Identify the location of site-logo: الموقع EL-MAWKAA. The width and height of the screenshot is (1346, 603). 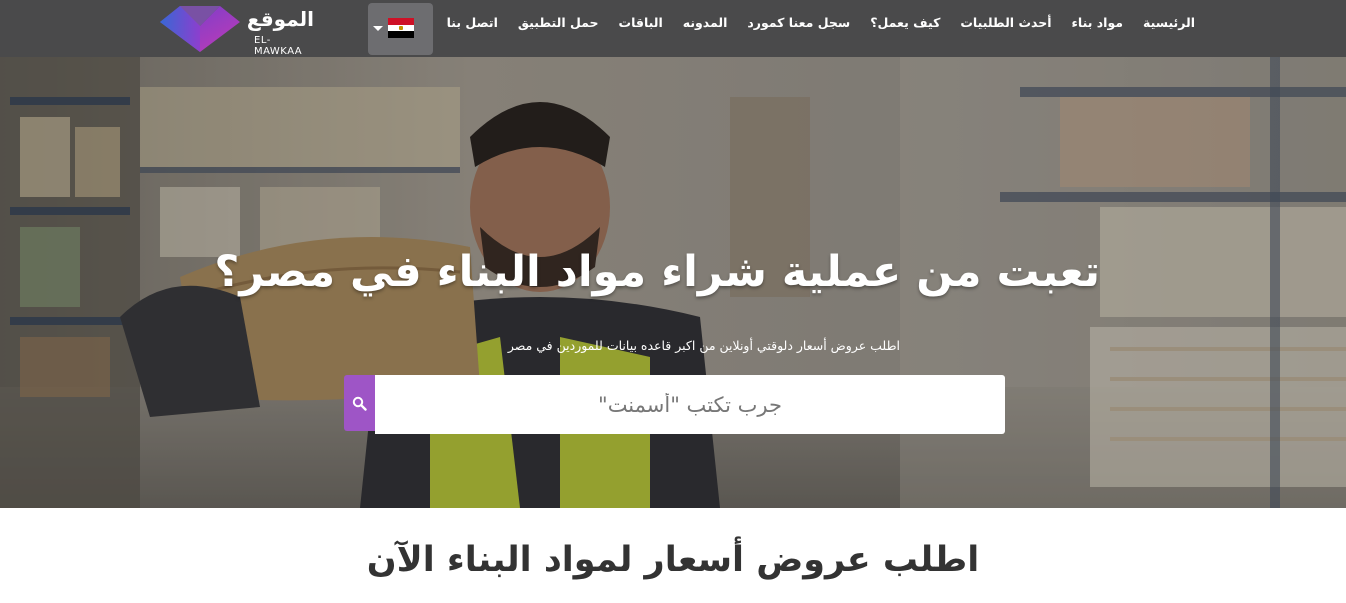
(238, 30).